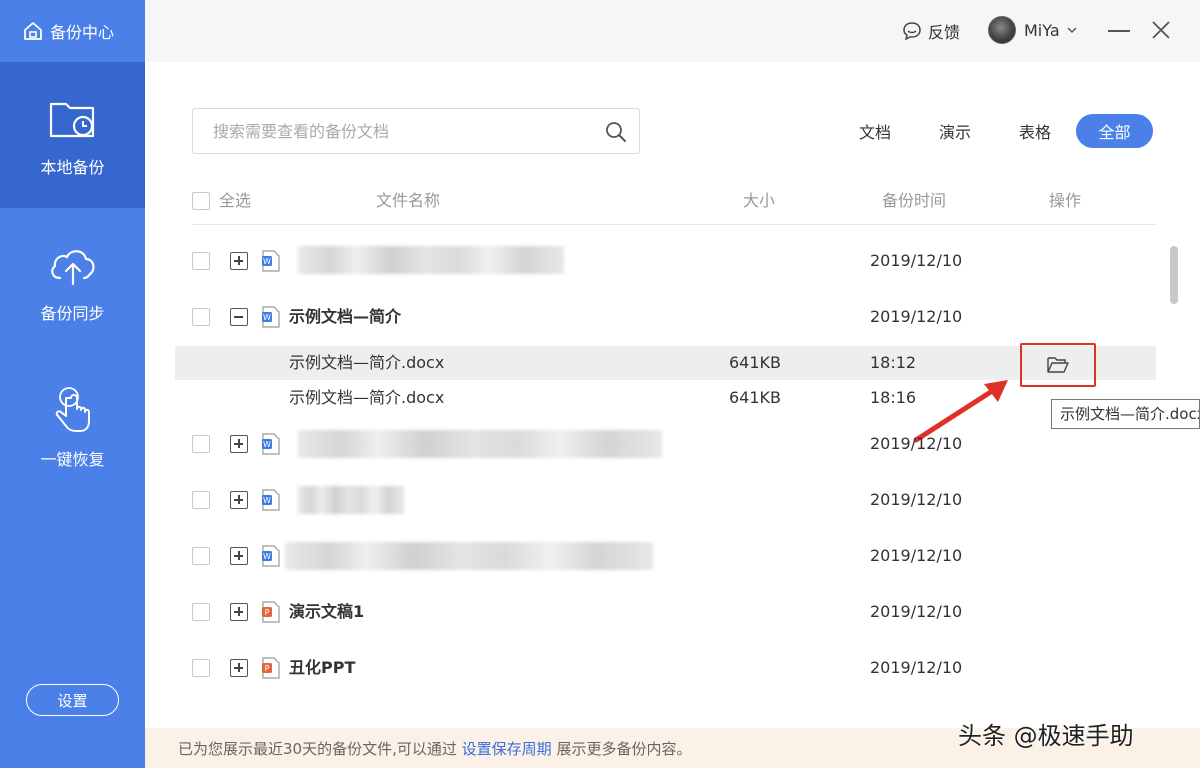 The width and height of the screenshot is (1200, 768). What do you see at coordinates (759, 200) in the screenshot?
I see `column-header-size: 大小` at bounding box center [759, 200].